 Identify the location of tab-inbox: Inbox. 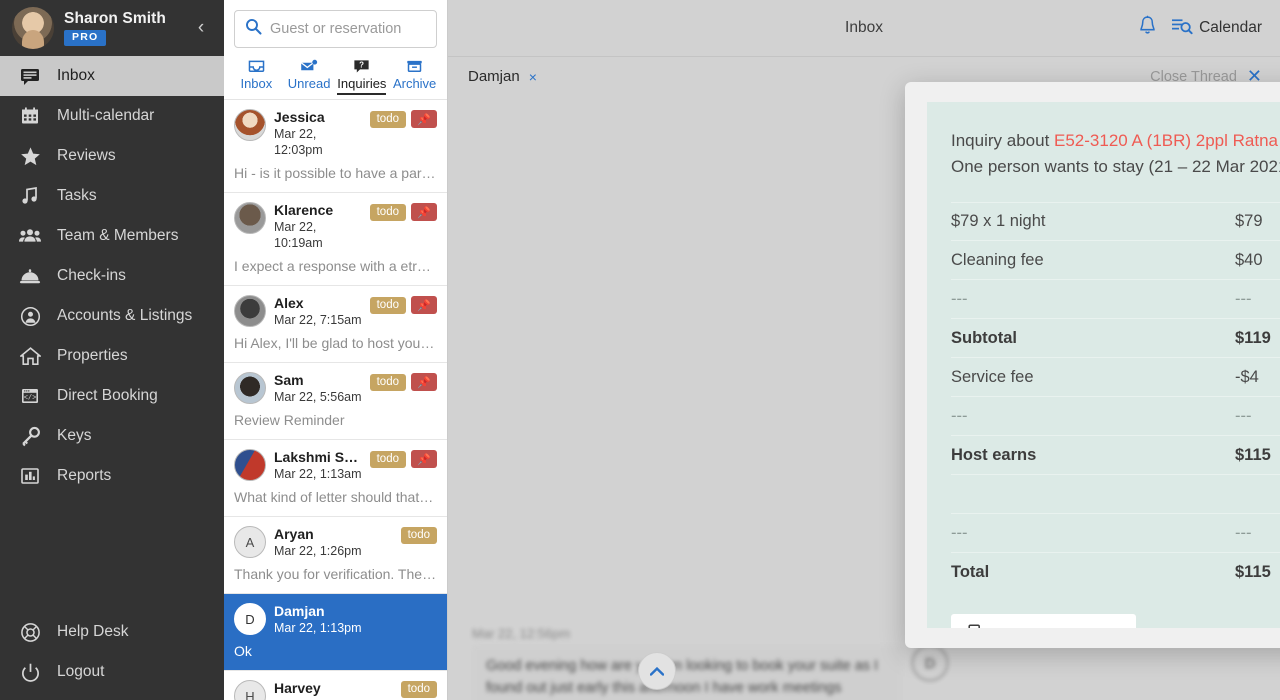
(256, 77).